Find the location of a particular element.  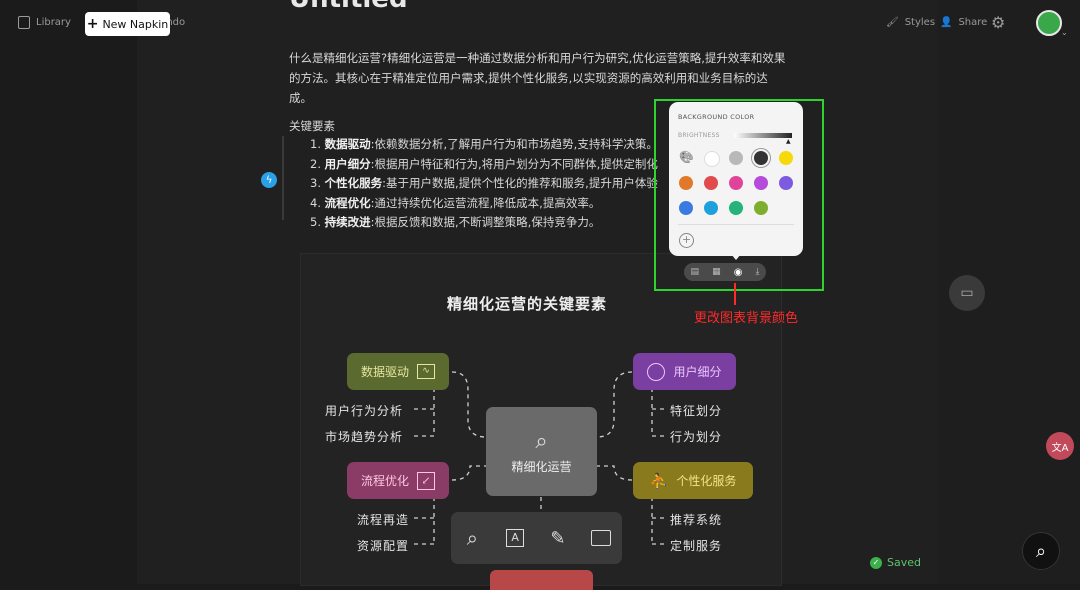

diagram-connectors is located at coordinates (539, 458).